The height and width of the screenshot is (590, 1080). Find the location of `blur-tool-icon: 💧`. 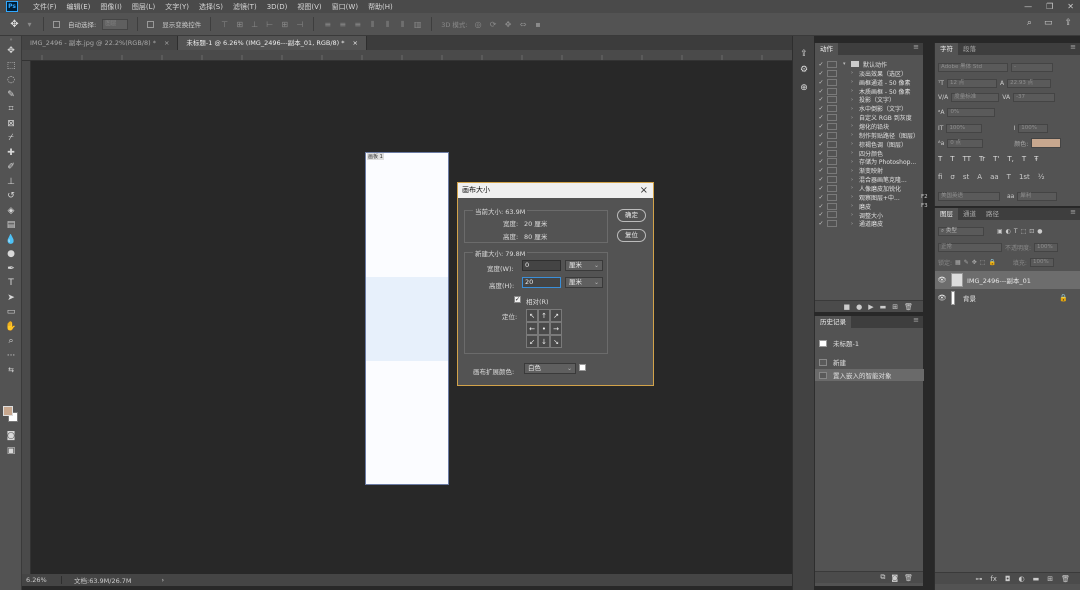

blur-tool-icon: 💧 is located at coordinates (11, 240).